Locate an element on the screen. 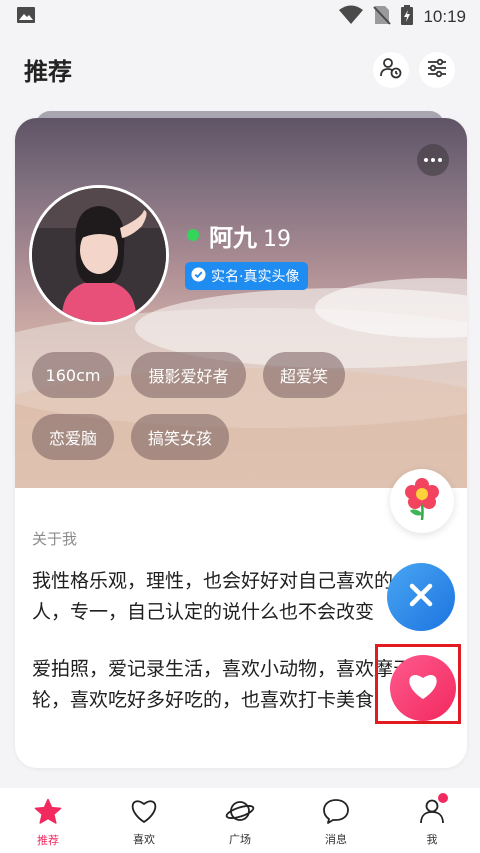 The width and height of the screenshot is (480, 853). chat-bubble-icon is located at coordinates (336, 813).